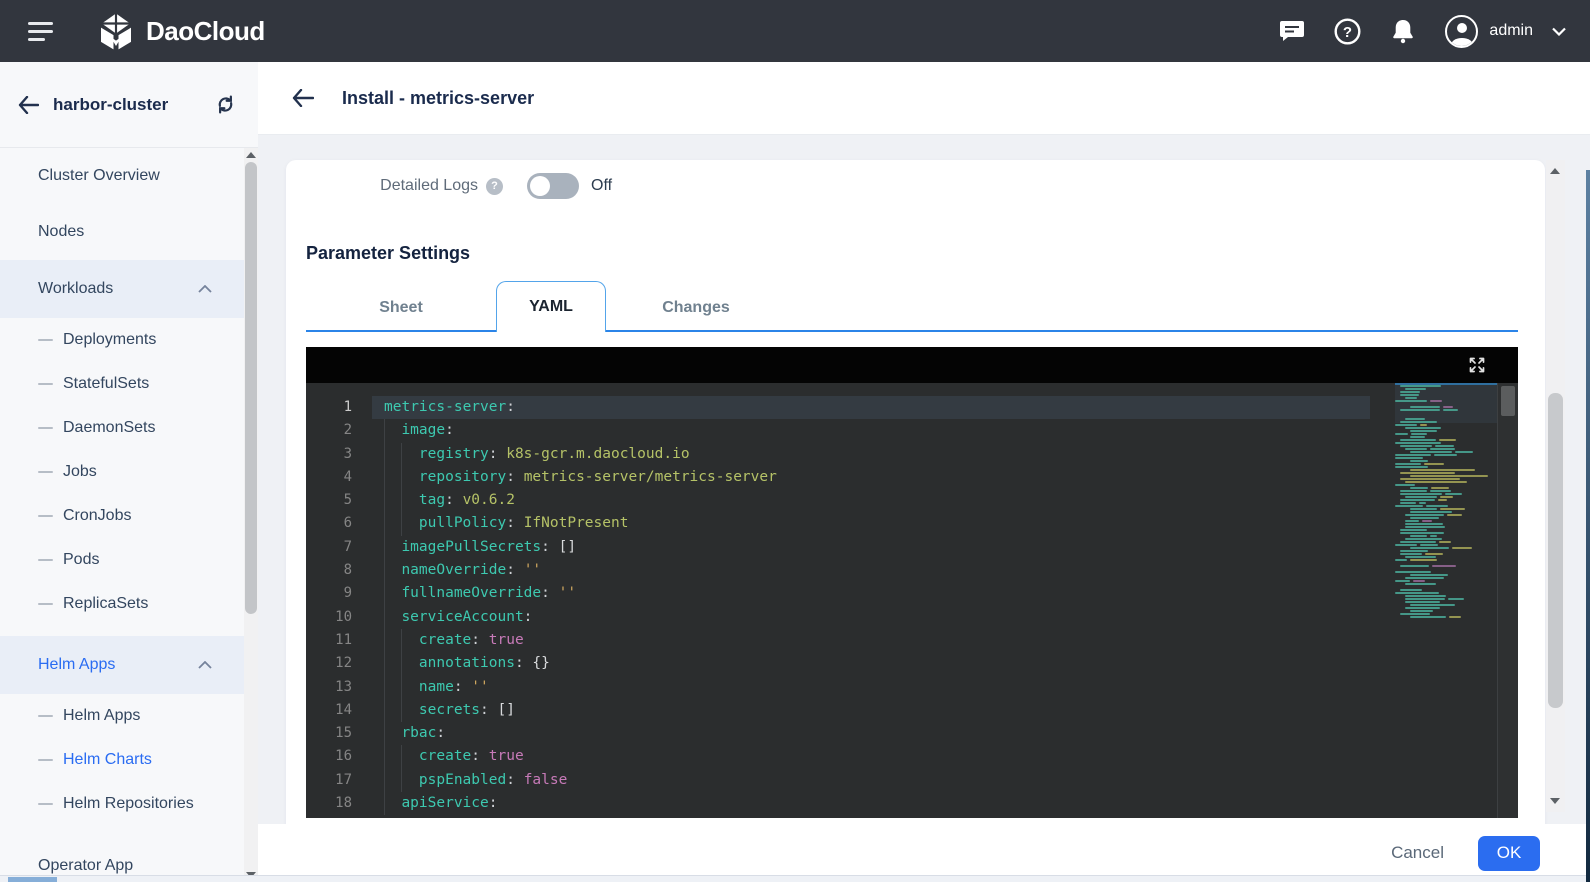 Image resolution: width=1590 pixels, height=882 pixels. What do you see at coordinates (912, 780) in the screenshot?
I see `code-line: 17 pspEnabled: false` at bounding box center [912, 780].